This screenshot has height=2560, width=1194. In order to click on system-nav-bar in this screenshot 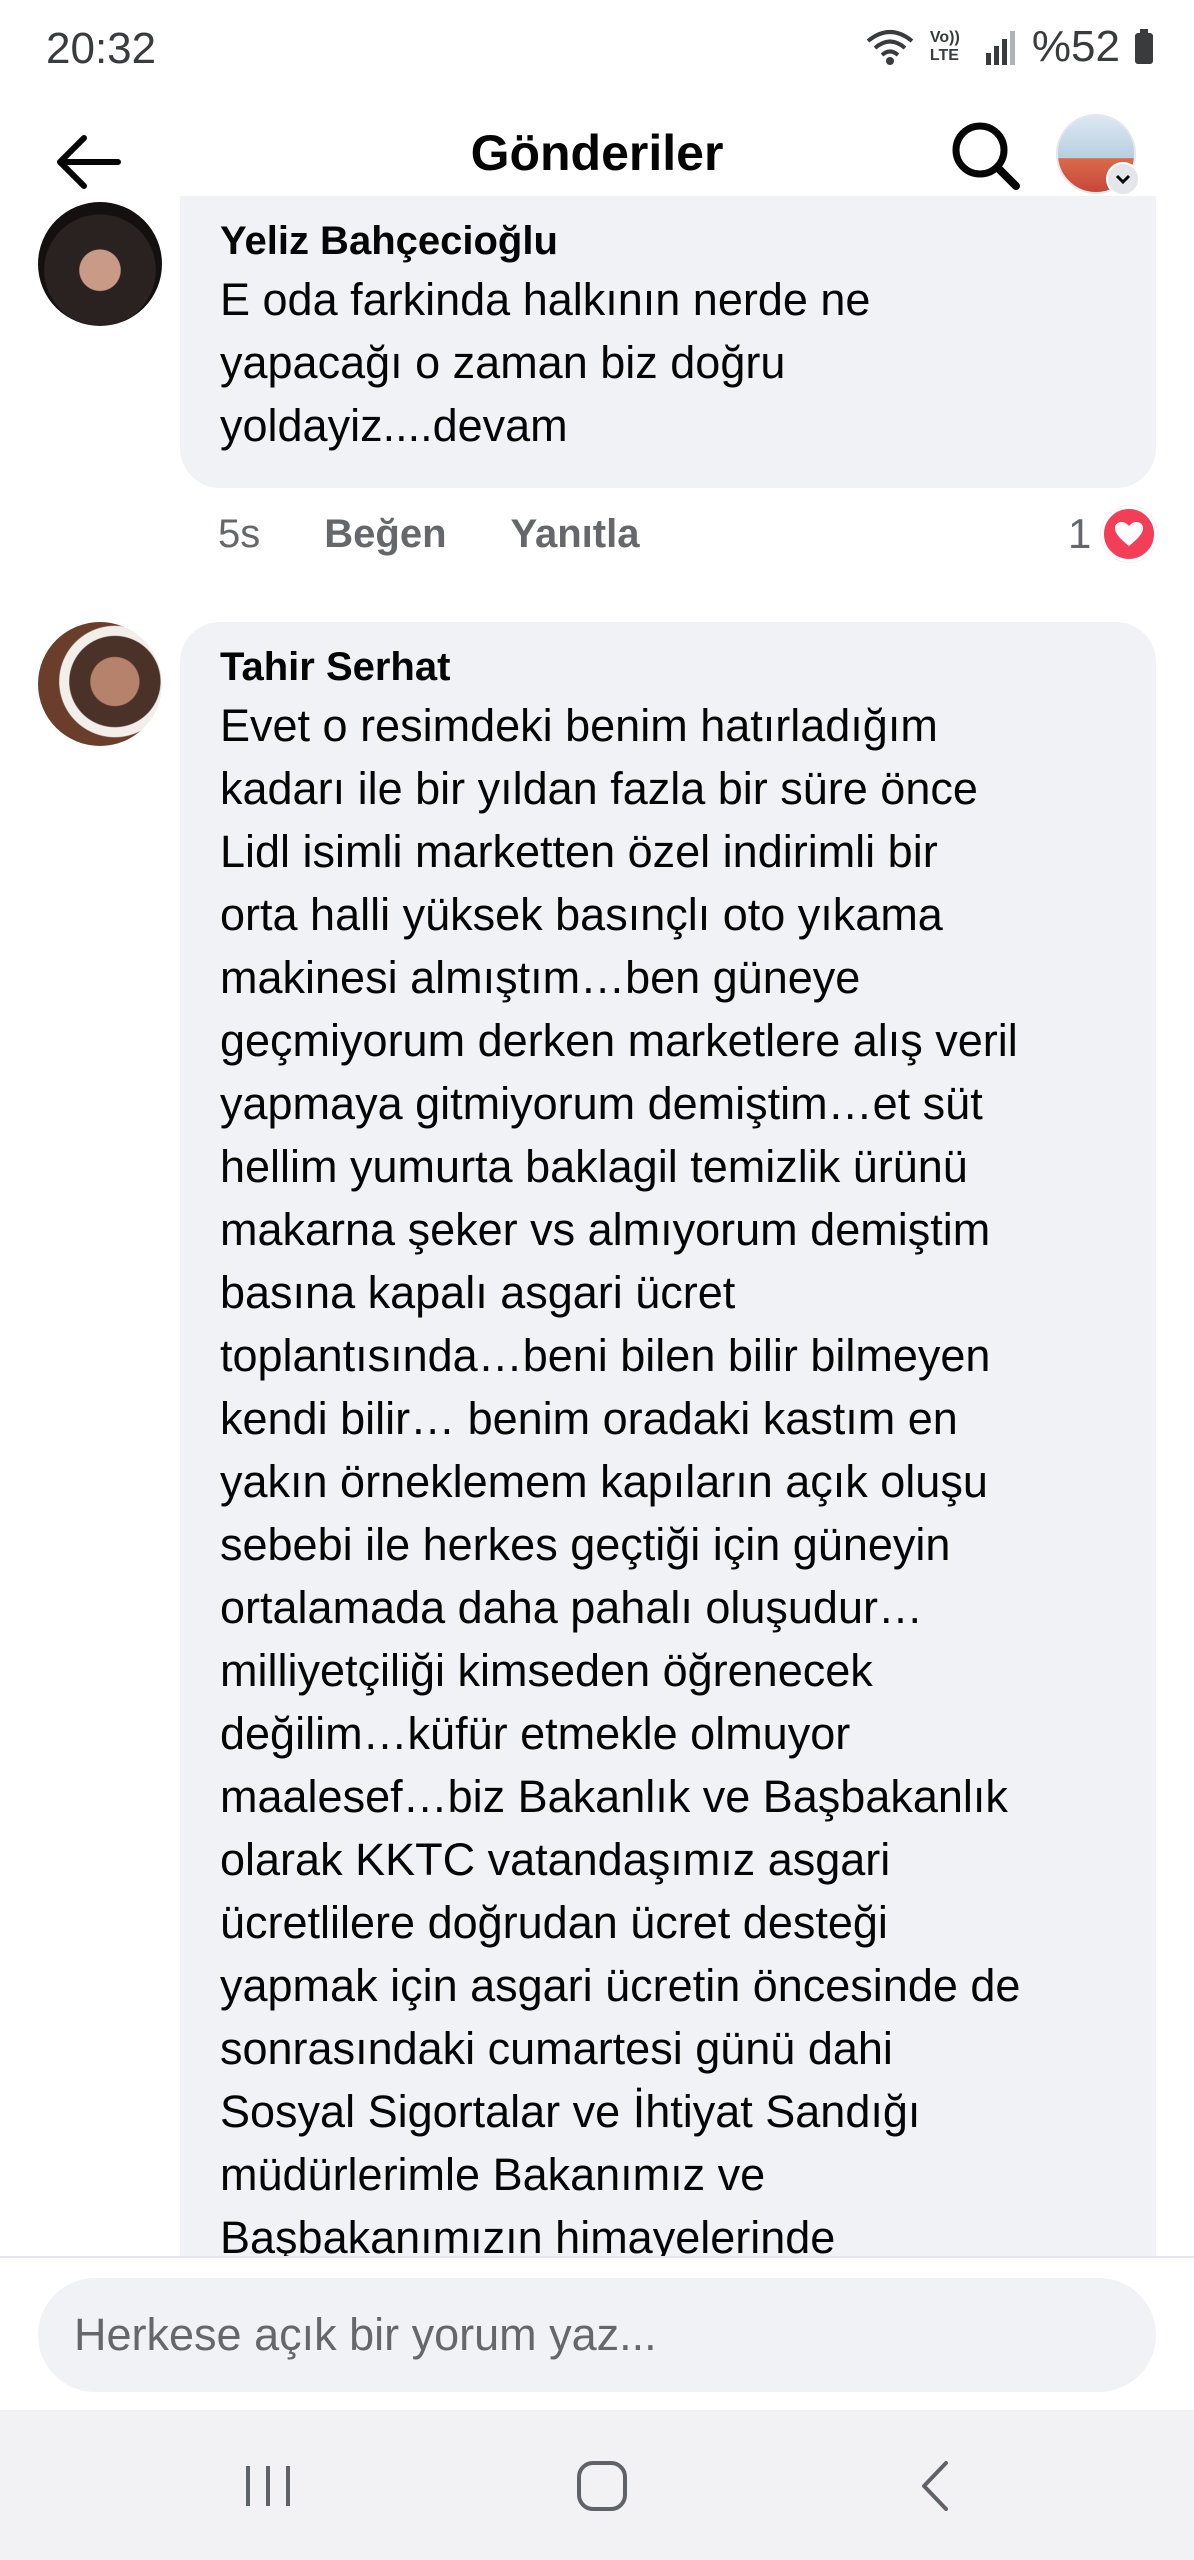, I will do `click(597, 2485)`.